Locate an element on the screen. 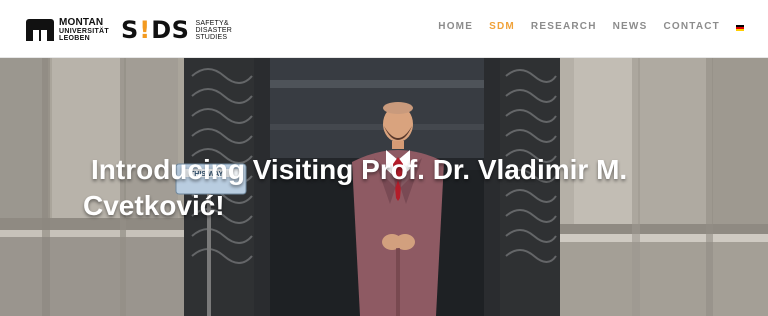 The image size is (768, 316). sds-wordmark-left: S is located at coordinates (129, 30).